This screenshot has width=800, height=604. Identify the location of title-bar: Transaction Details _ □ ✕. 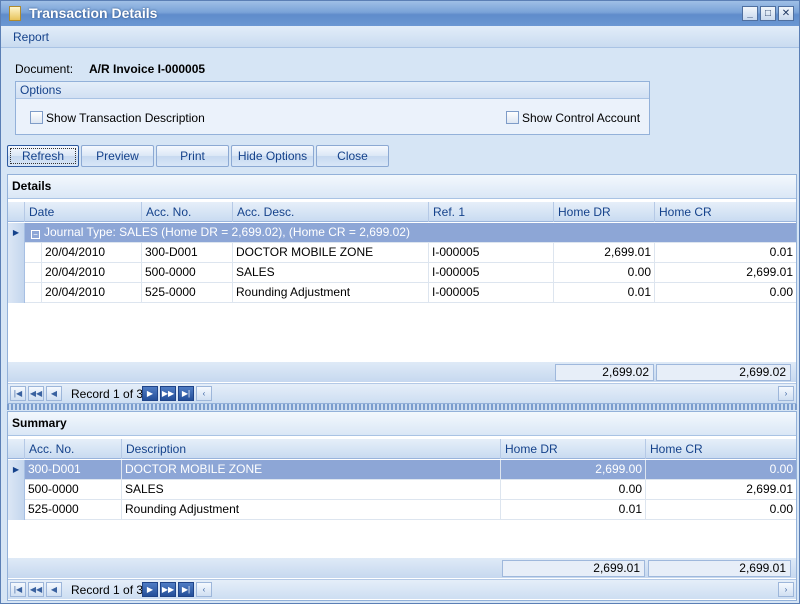
(400, 13).